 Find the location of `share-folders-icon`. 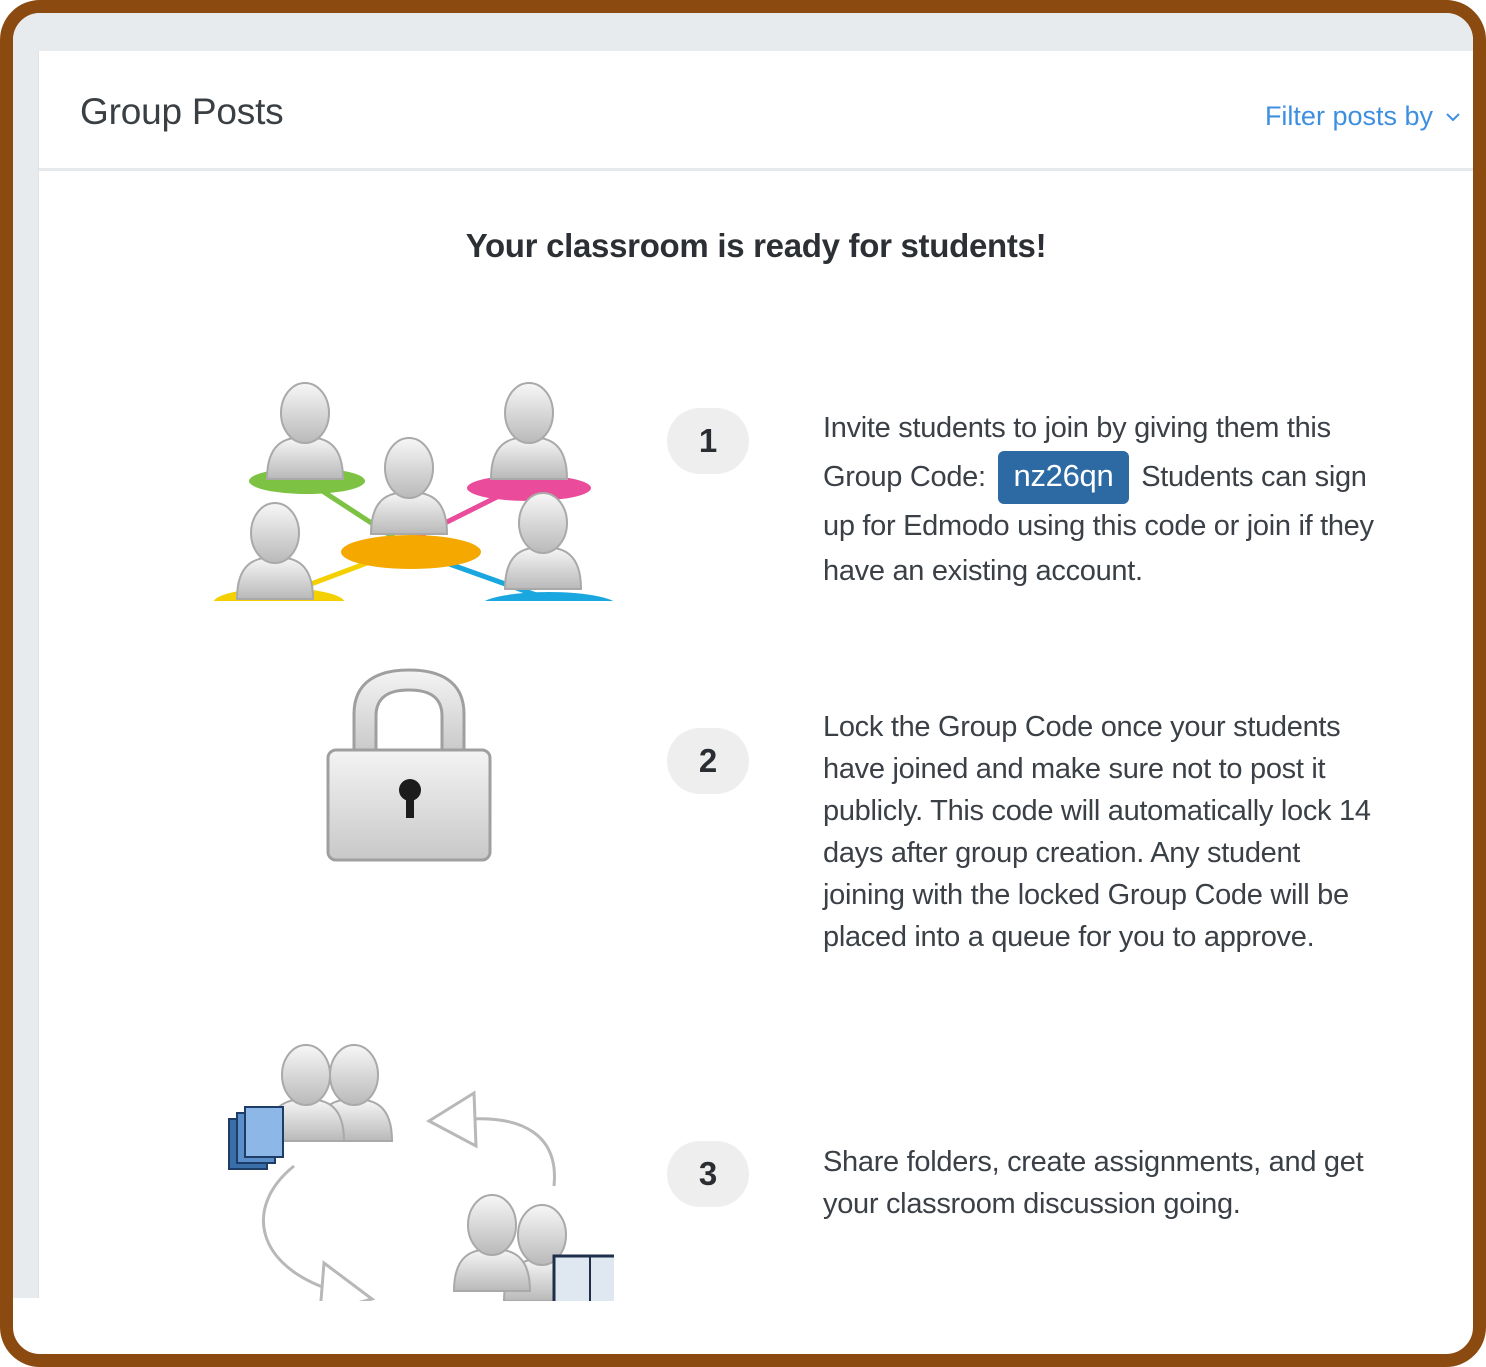

share-folders-icon is located at coordinates (421, 1172).